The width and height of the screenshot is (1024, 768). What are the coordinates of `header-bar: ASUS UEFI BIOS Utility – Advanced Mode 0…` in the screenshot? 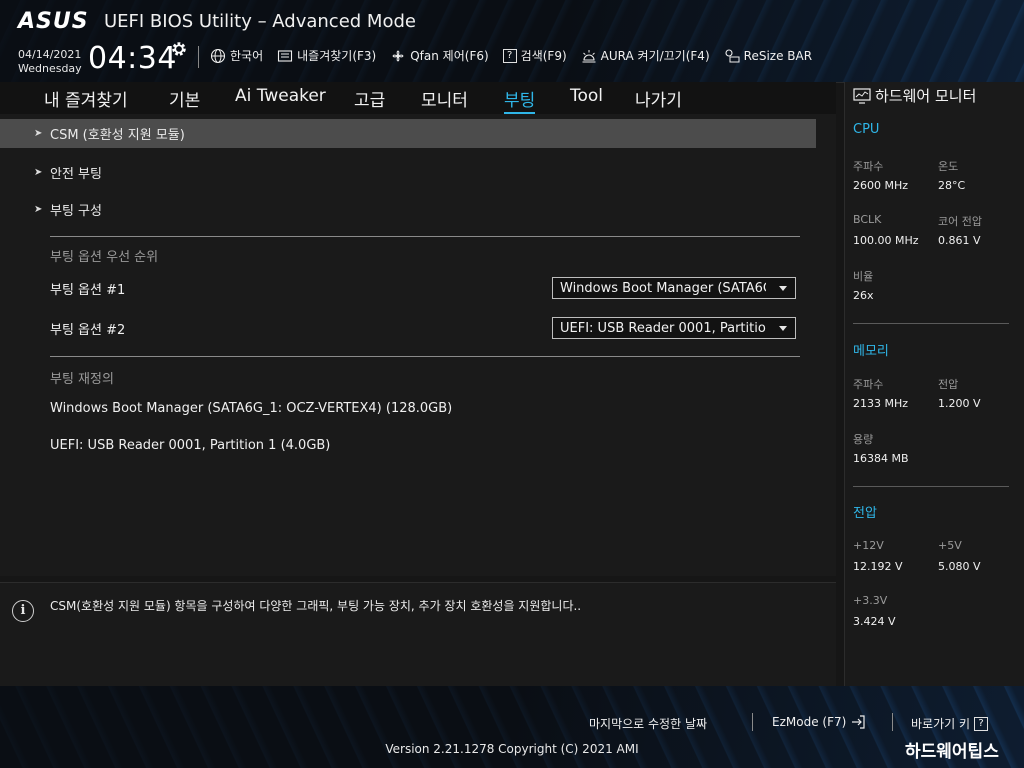 It's located at (512, 41).